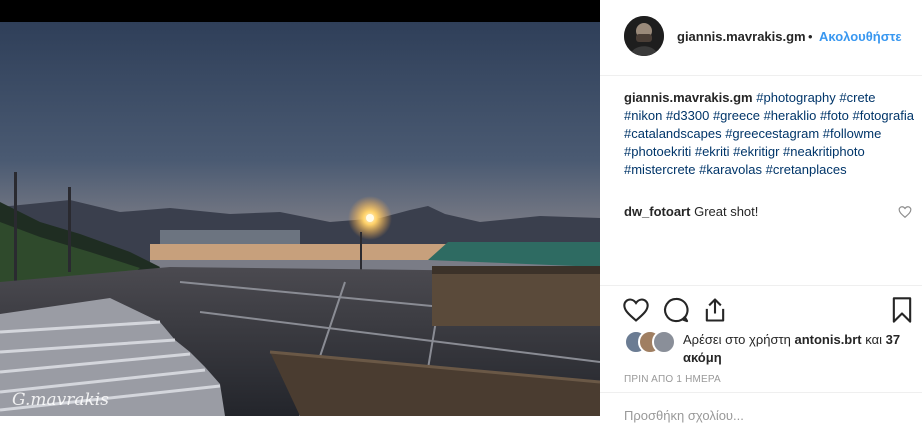  What do you see at coordinates (636, 310) in the screenshot?
I see `heart-icon` at bounding box center [636, 310].